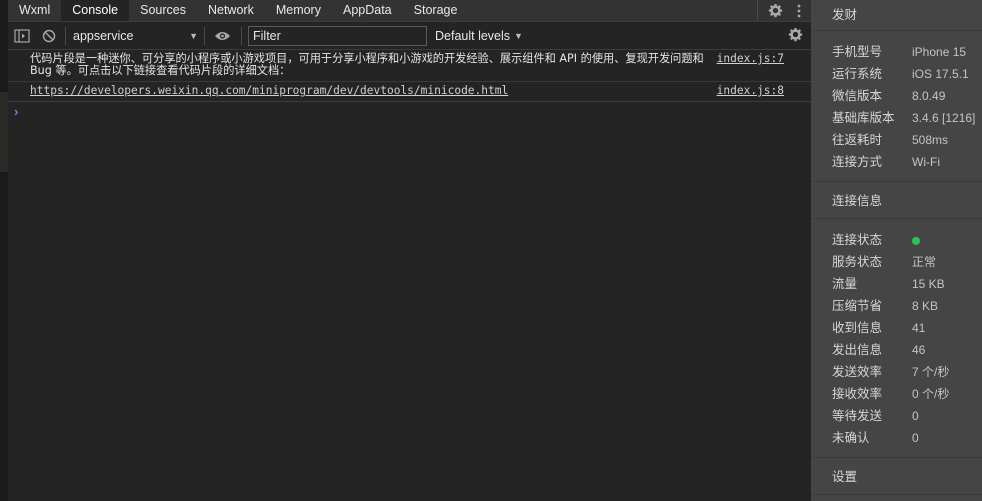 This screenshot has width=982, height=501. What do you see at coordinates (337, 35) in the screenshot?
I see `filter-input` at bounding box center [337, 35].